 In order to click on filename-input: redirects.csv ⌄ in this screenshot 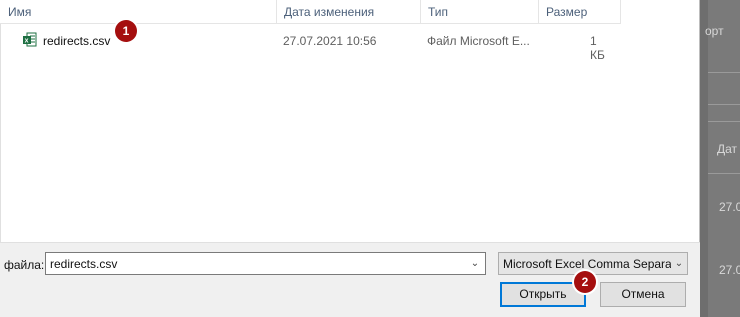, I will do `click(265, 263)`.